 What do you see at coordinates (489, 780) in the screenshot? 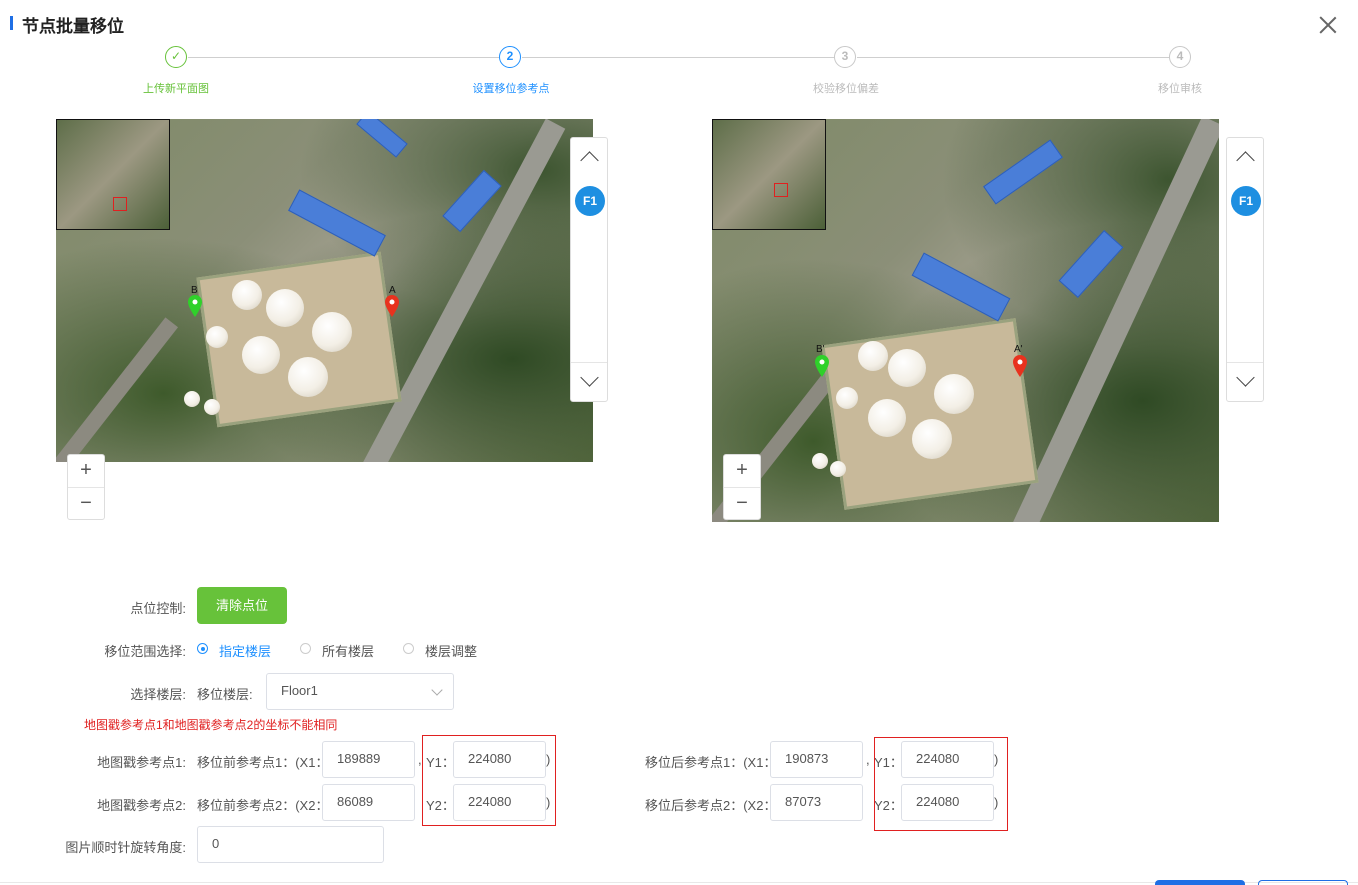
I see `y-error-highlight-before` at bounding box center [489, 780].